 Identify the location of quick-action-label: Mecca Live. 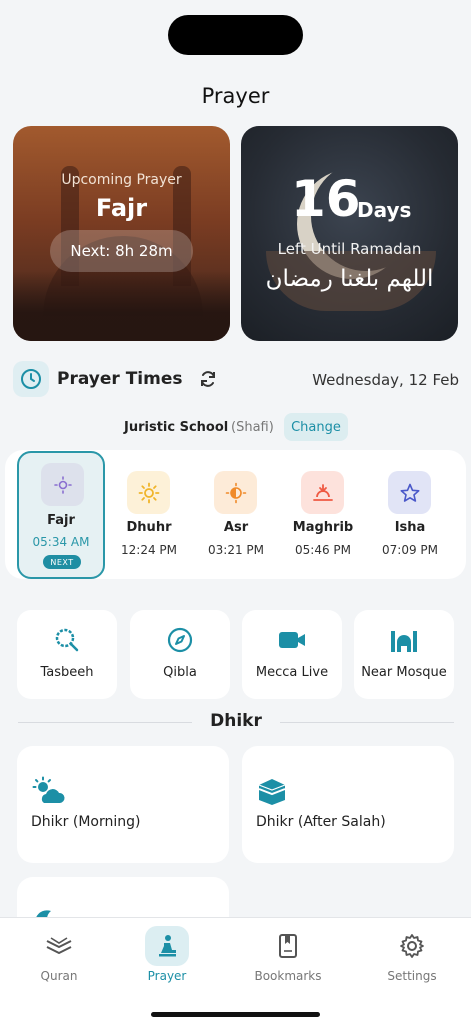
(292, 672).